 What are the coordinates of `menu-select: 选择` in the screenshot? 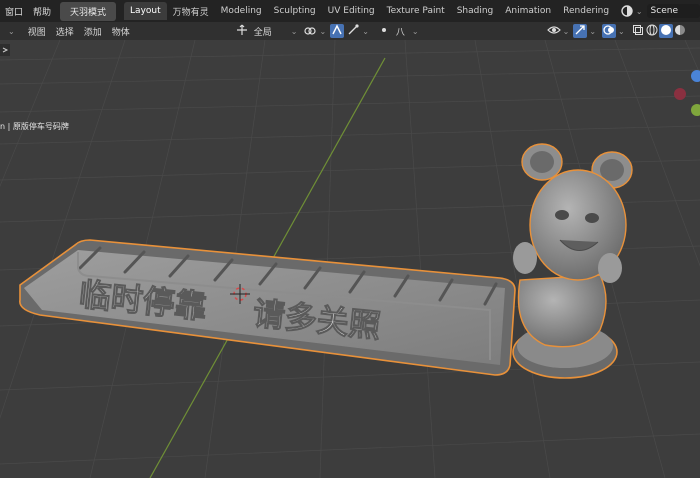 It's located at (65, 31).